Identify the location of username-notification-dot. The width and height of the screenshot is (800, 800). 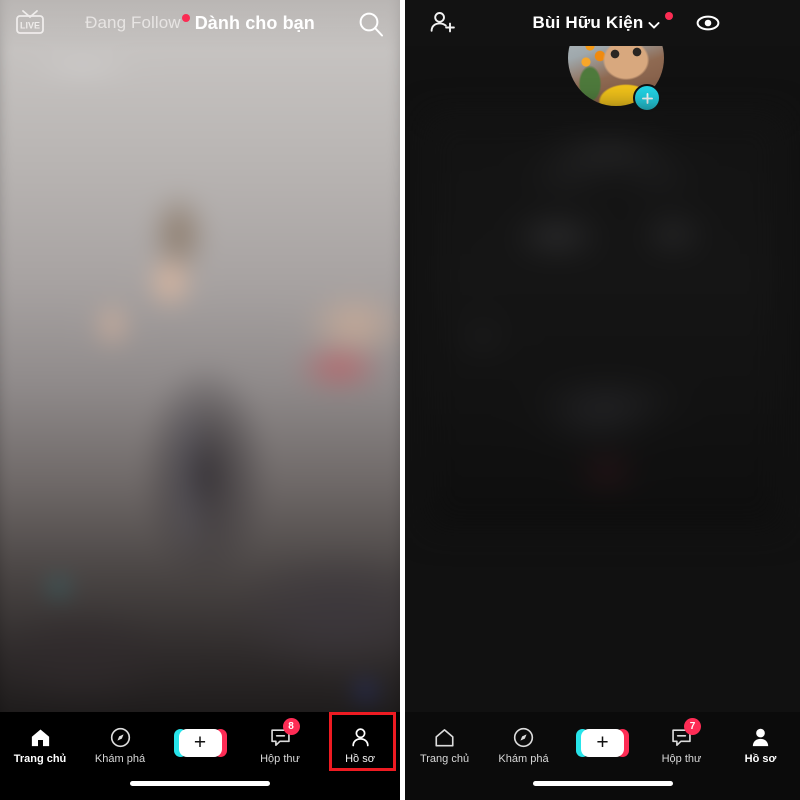
(668, 16).